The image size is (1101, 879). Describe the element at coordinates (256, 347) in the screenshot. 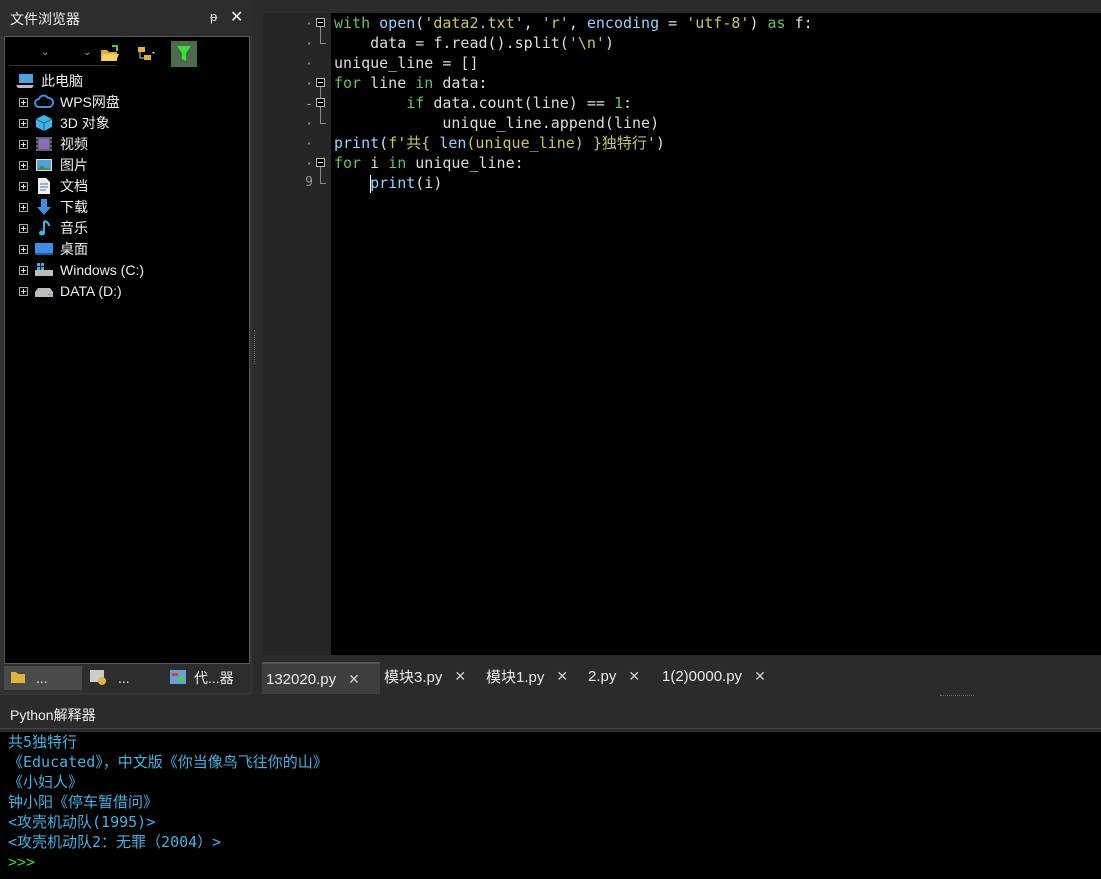

I see `vertical-splitter` at that location.